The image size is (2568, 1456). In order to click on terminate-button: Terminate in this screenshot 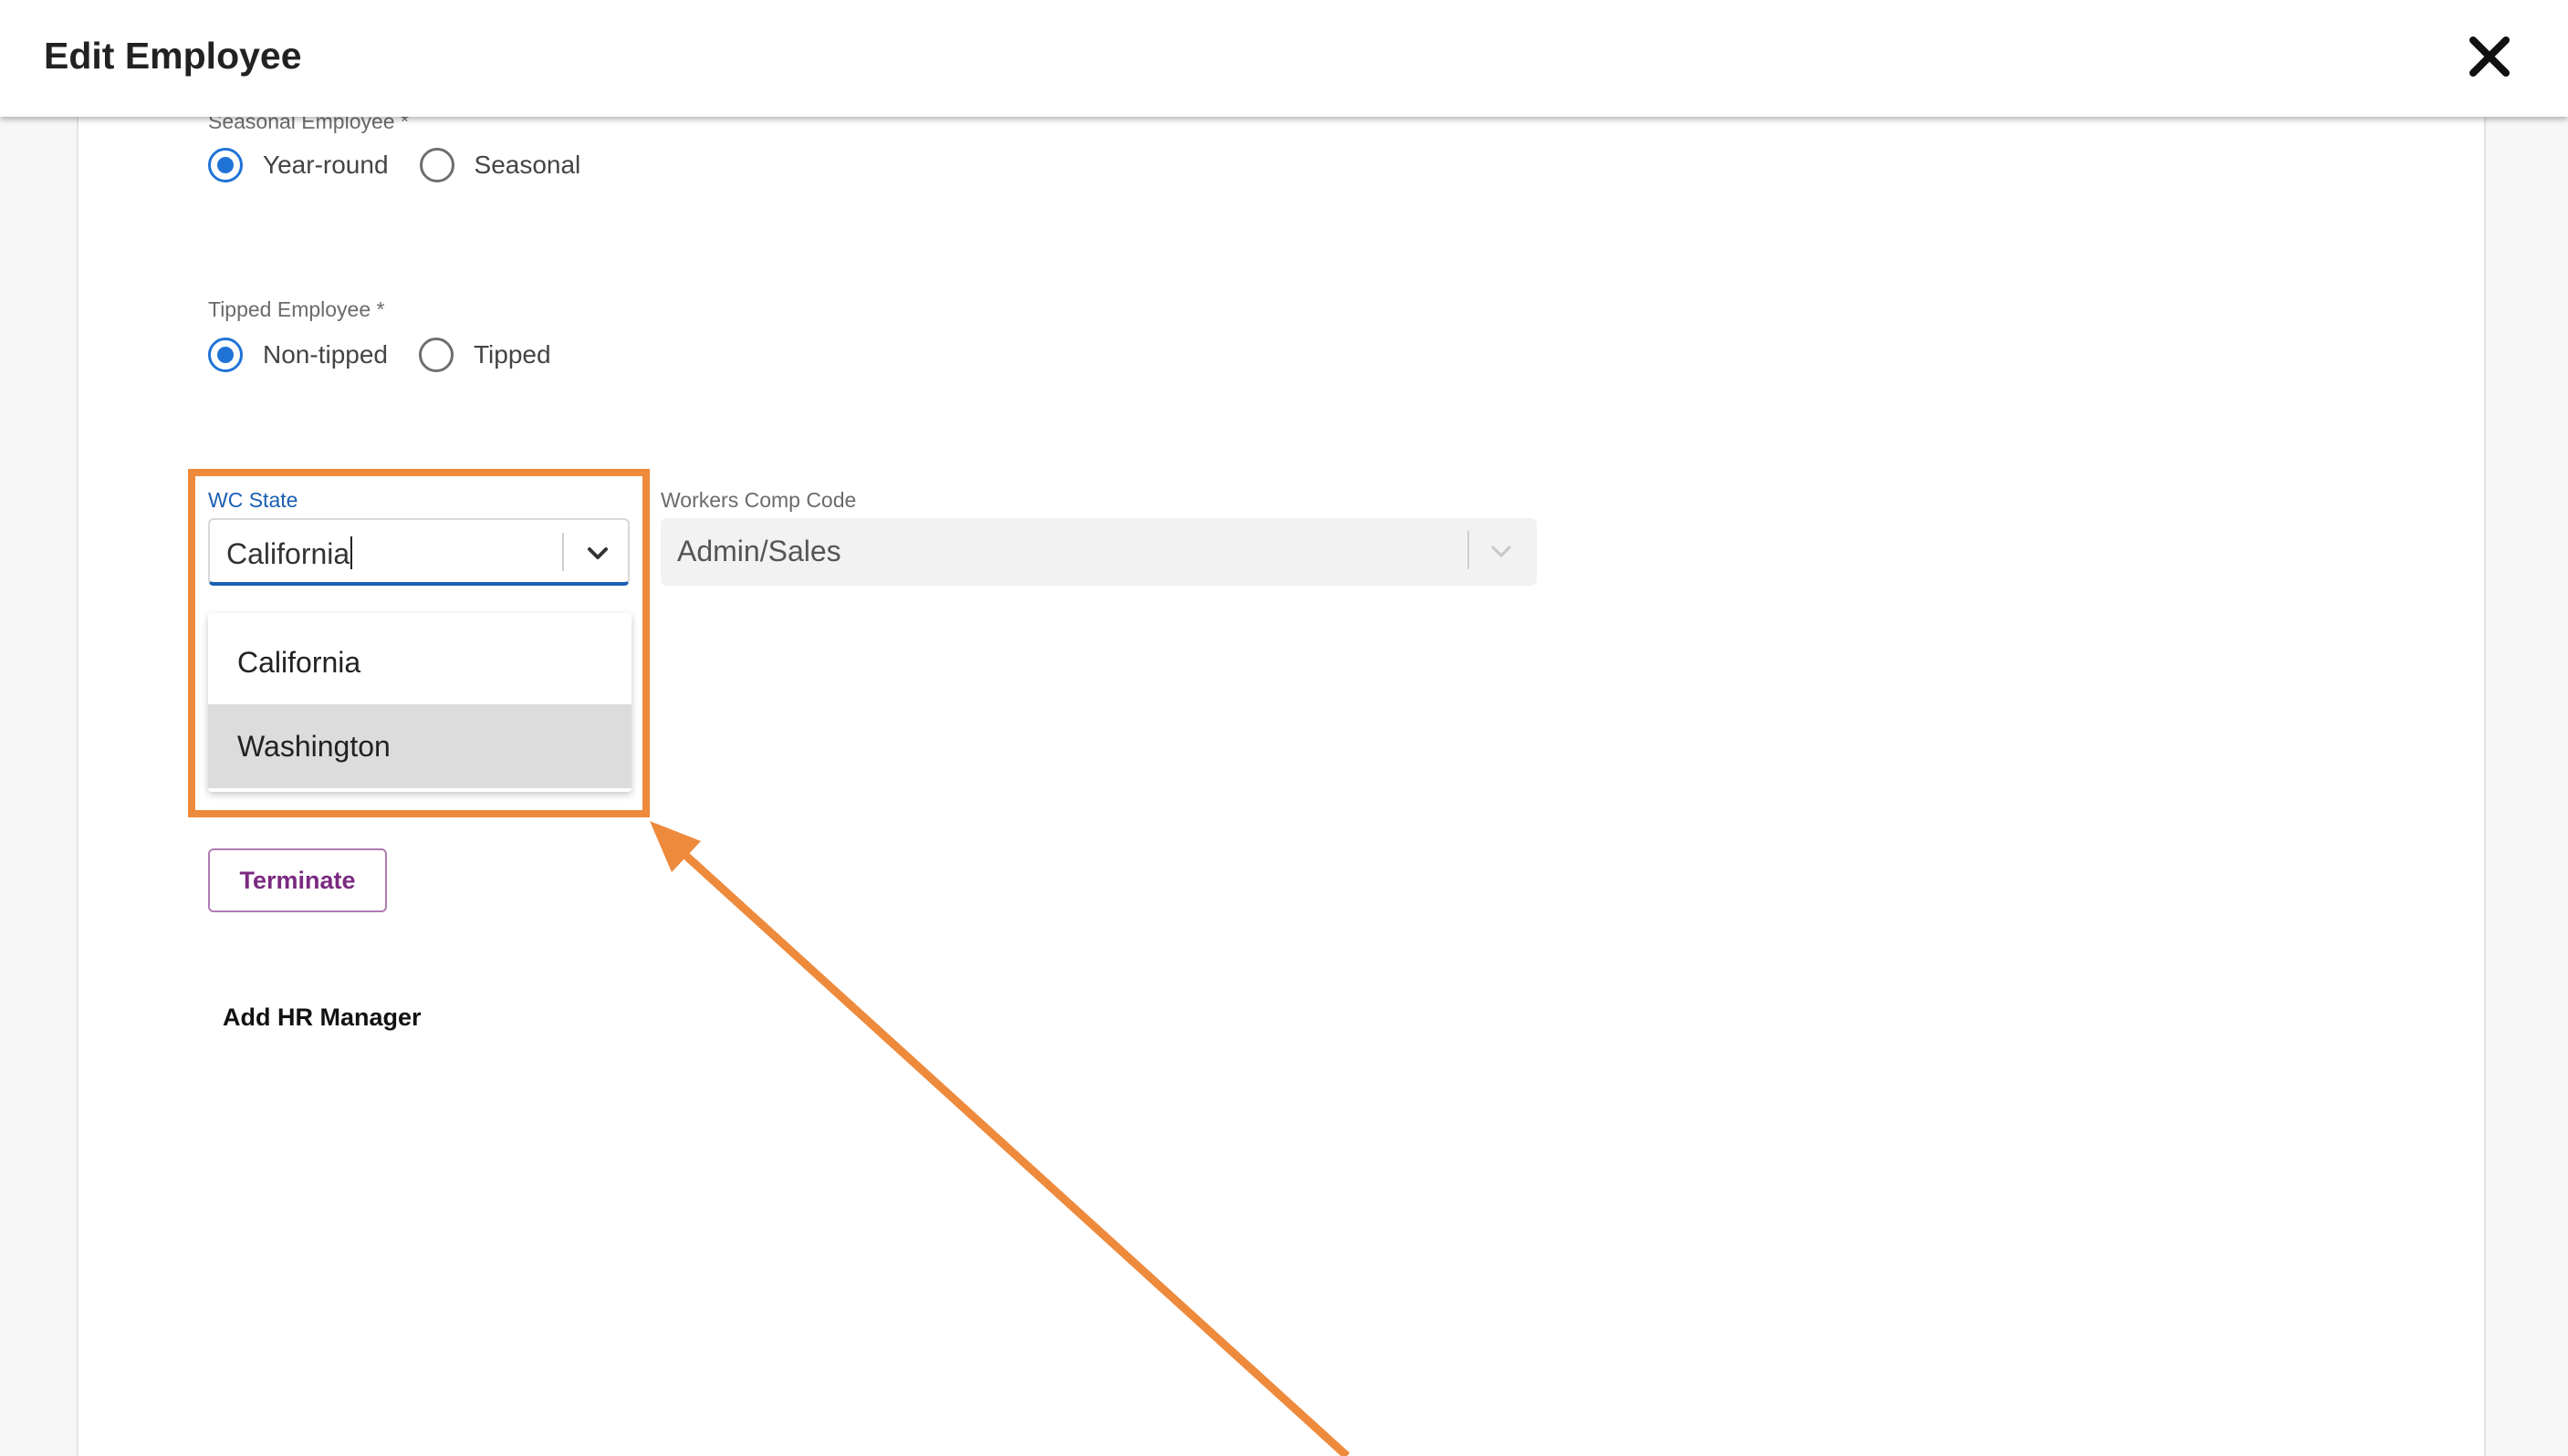, I will do `click(297, 880)`.